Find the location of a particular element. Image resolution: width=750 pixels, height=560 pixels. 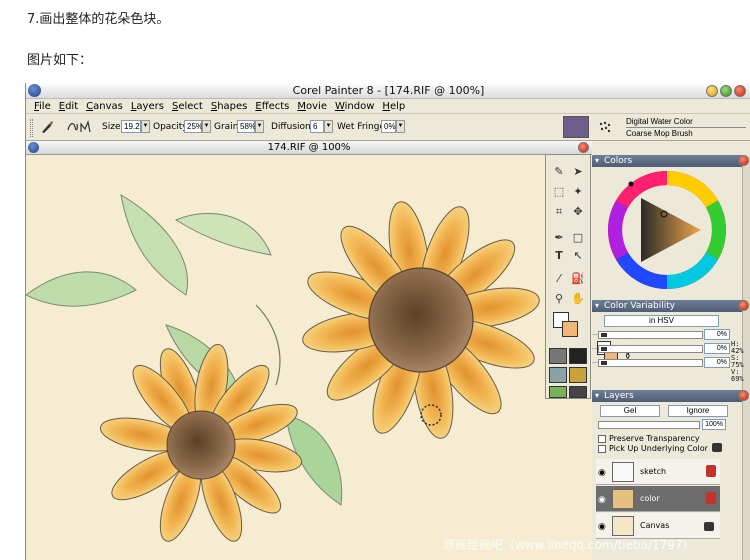

window-controls is located at coordinates (726, 91).